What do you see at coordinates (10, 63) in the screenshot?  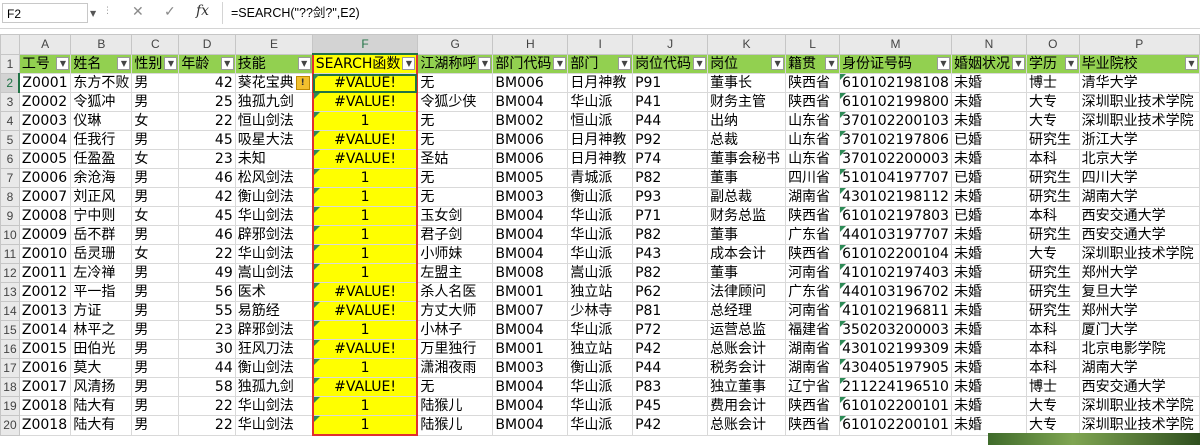 I see `row-header: 1` at bounding box center [10, 63].